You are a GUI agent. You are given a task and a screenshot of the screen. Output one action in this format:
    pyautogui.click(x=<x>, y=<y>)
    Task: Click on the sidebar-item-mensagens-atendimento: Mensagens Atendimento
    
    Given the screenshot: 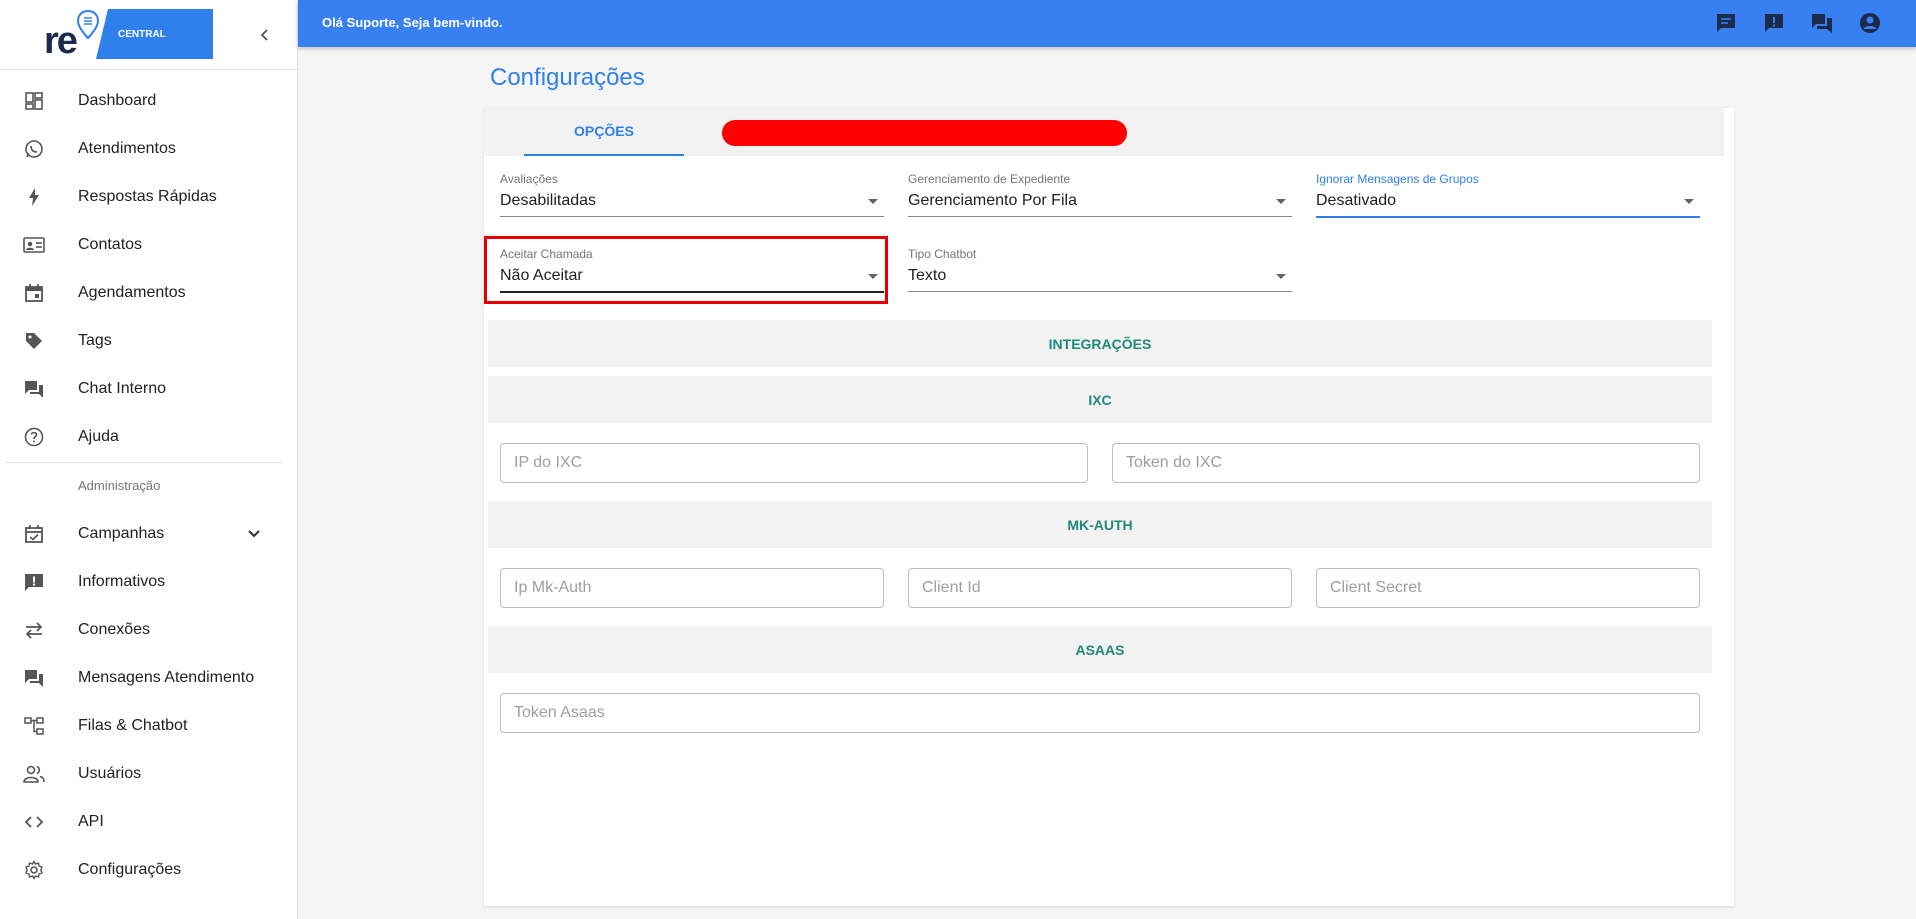 What is the action you would take?
    pyautogui.click(x=149, y=678)
    